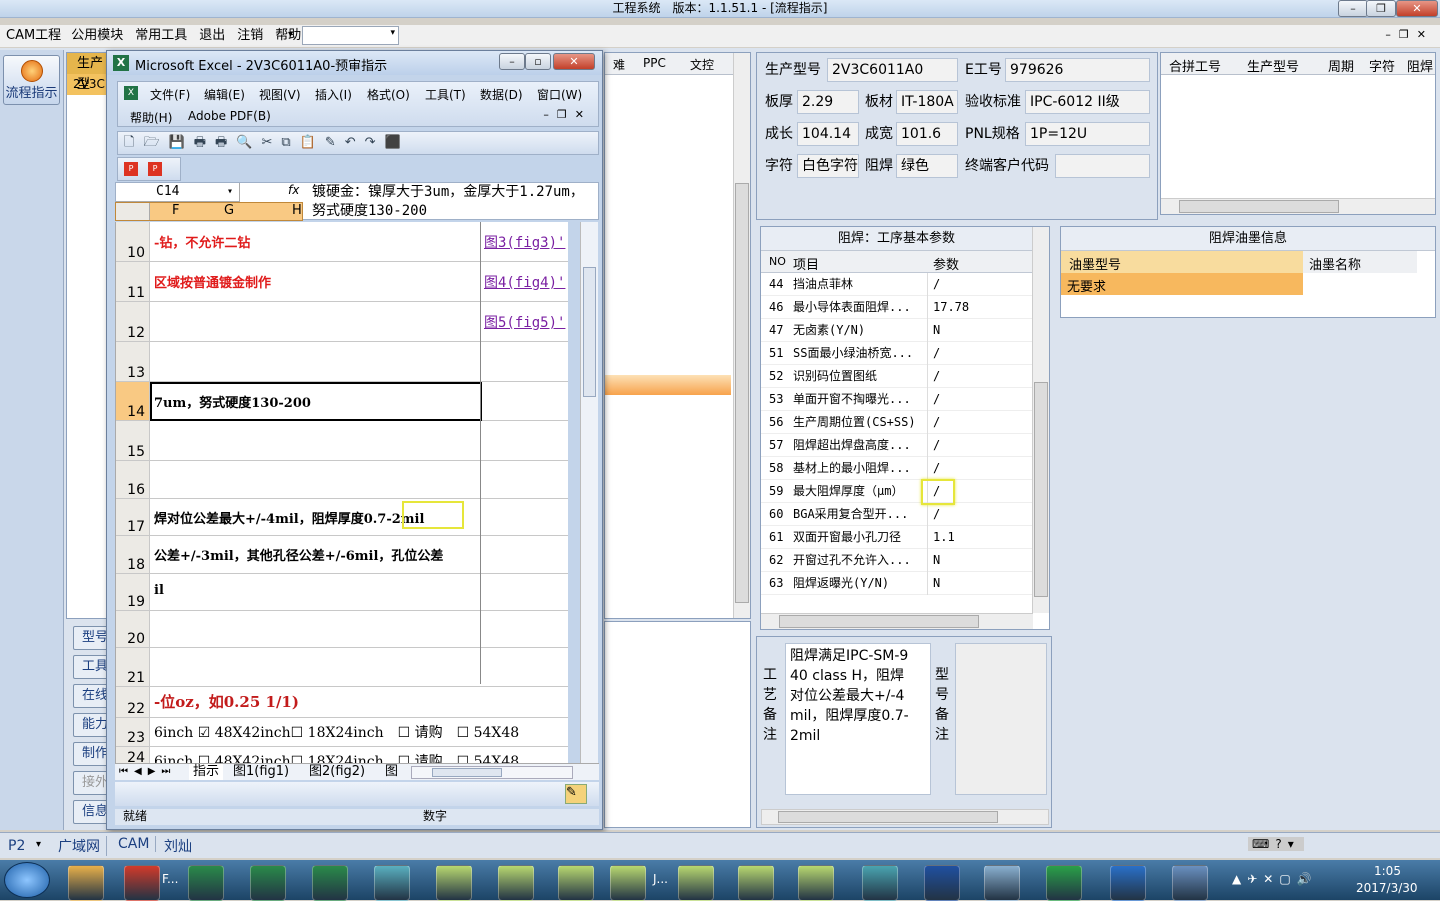  I want to click on col-no: NO, so click(777, 261).